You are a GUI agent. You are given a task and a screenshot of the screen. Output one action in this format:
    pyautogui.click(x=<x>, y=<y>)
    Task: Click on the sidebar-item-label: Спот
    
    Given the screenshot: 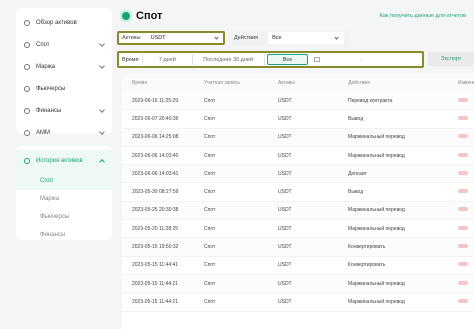 What is the action you would take?
    pyautogui.click(x=43, y=45)
    